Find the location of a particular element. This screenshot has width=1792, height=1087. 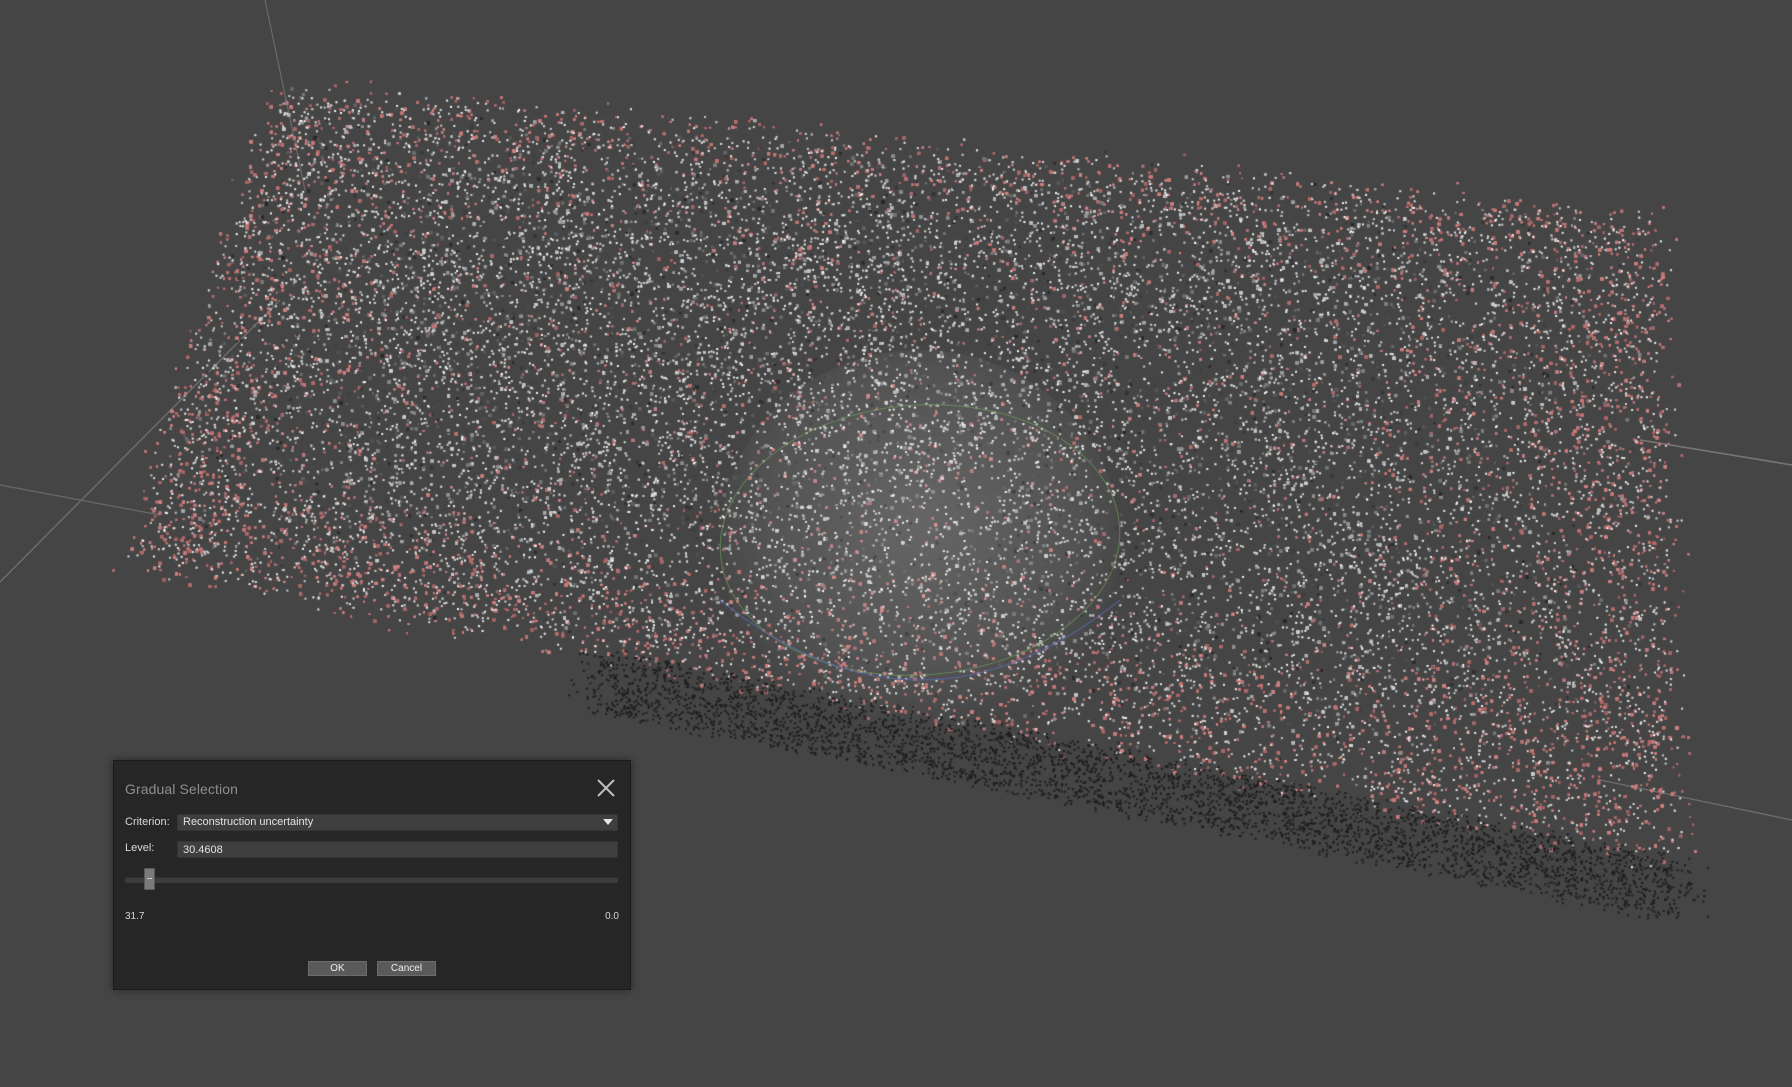

level-label: Level: is located at coordinates (140, 848).